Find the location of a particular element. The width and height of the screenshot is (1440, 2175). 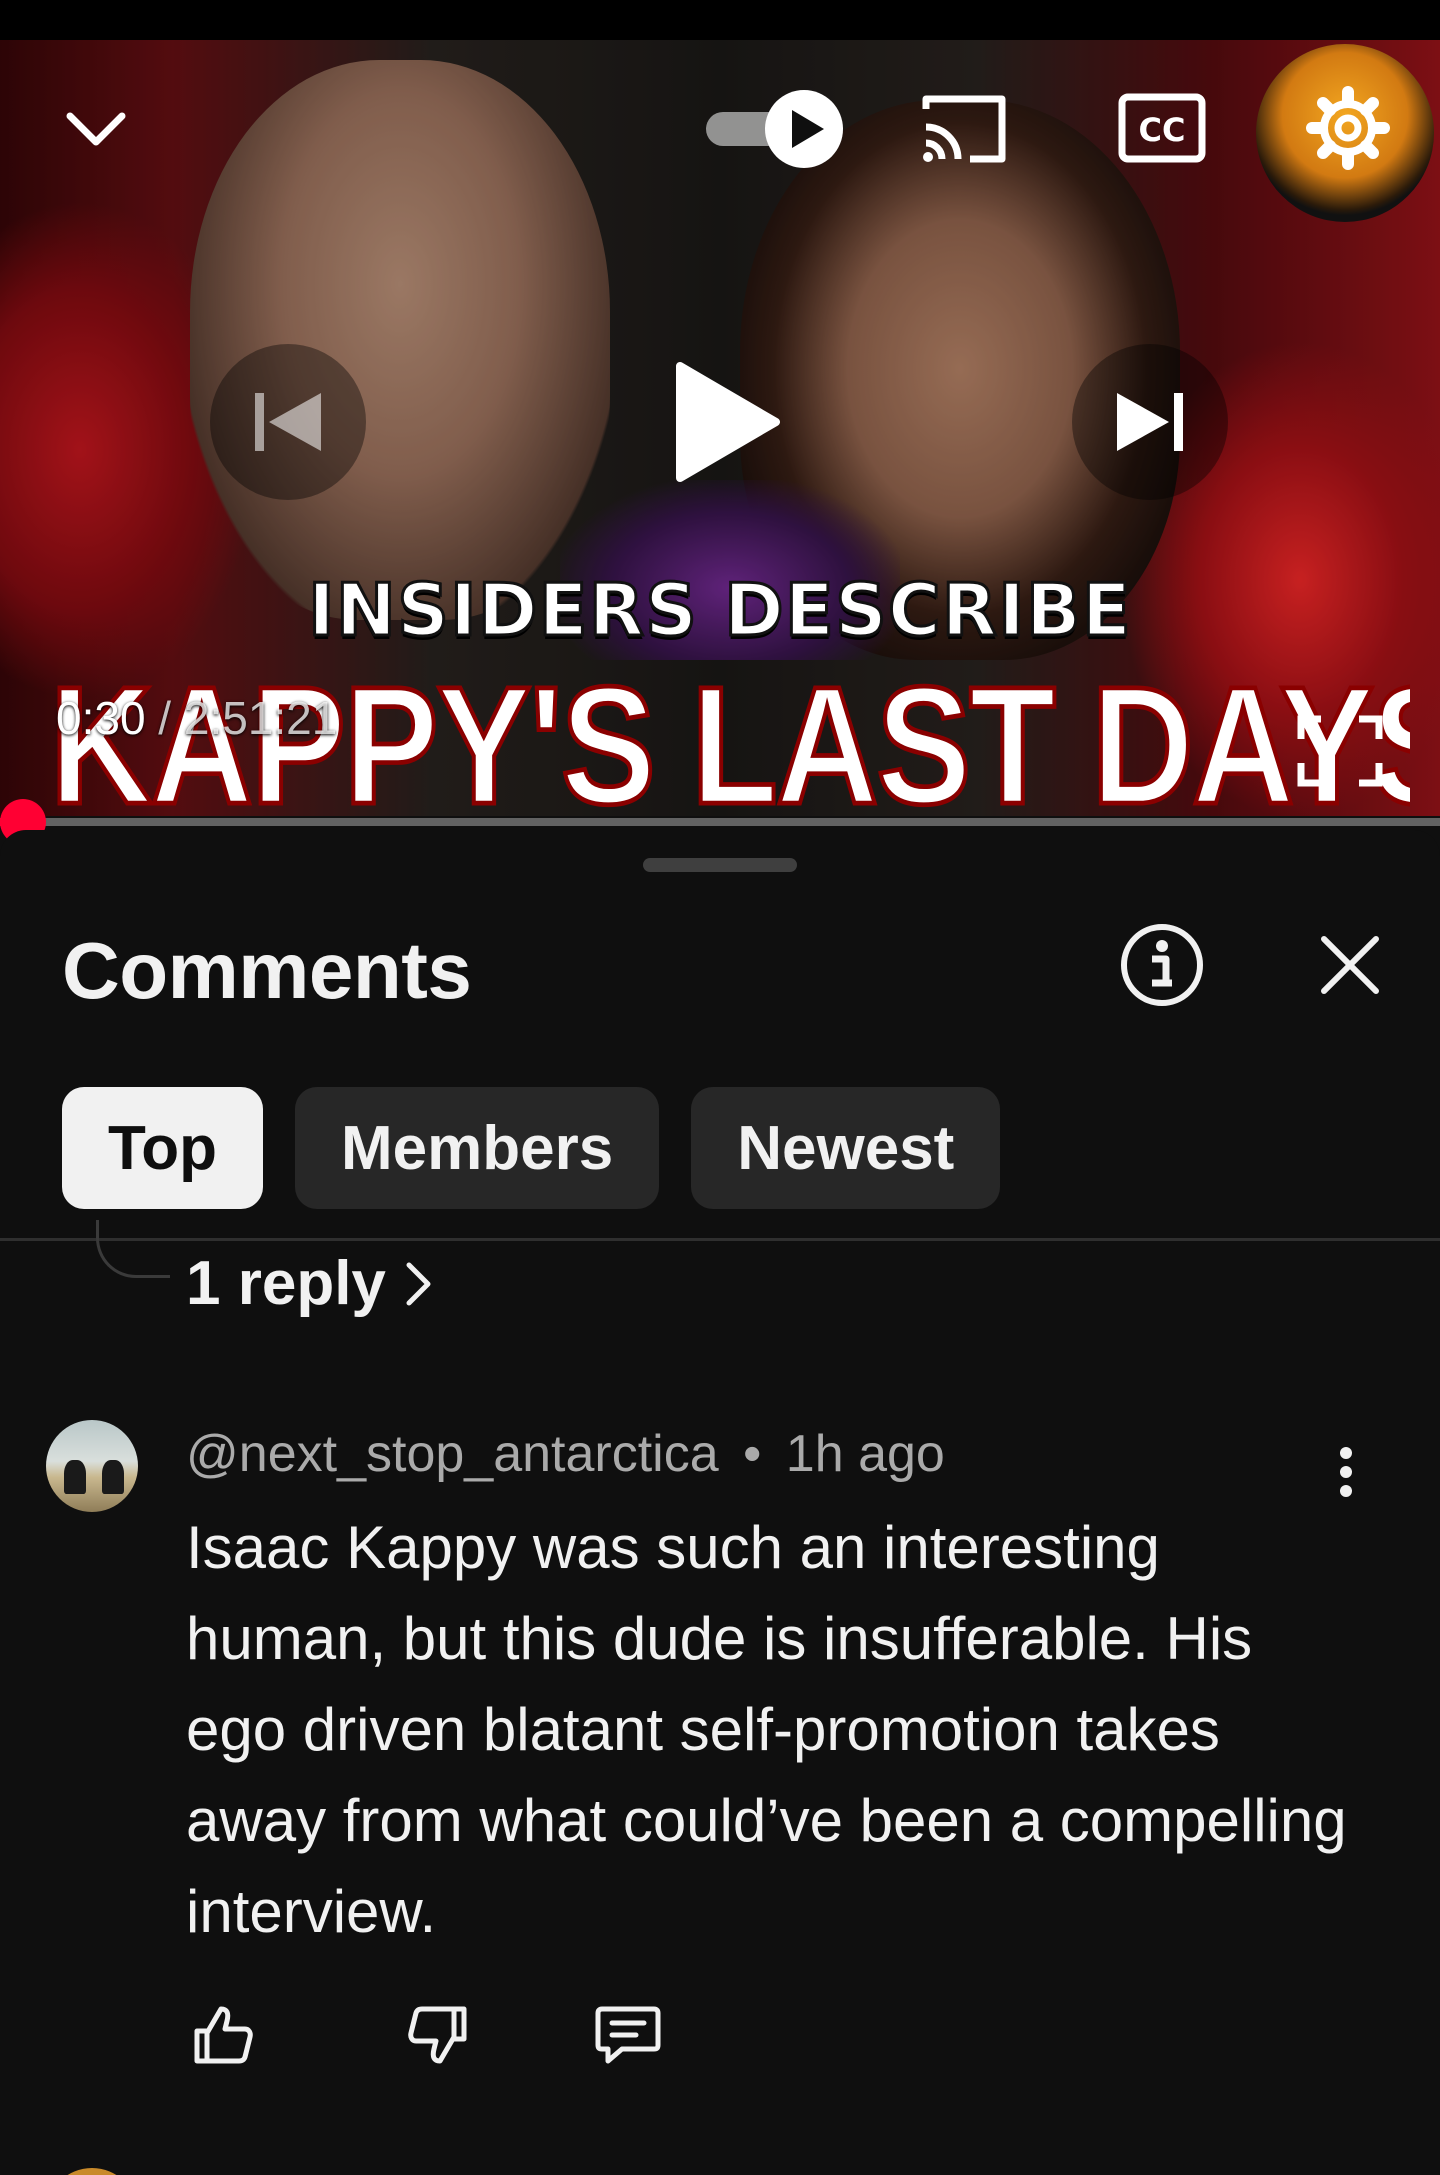

thumbs-down-icon is located at coordinates (437, 2035).